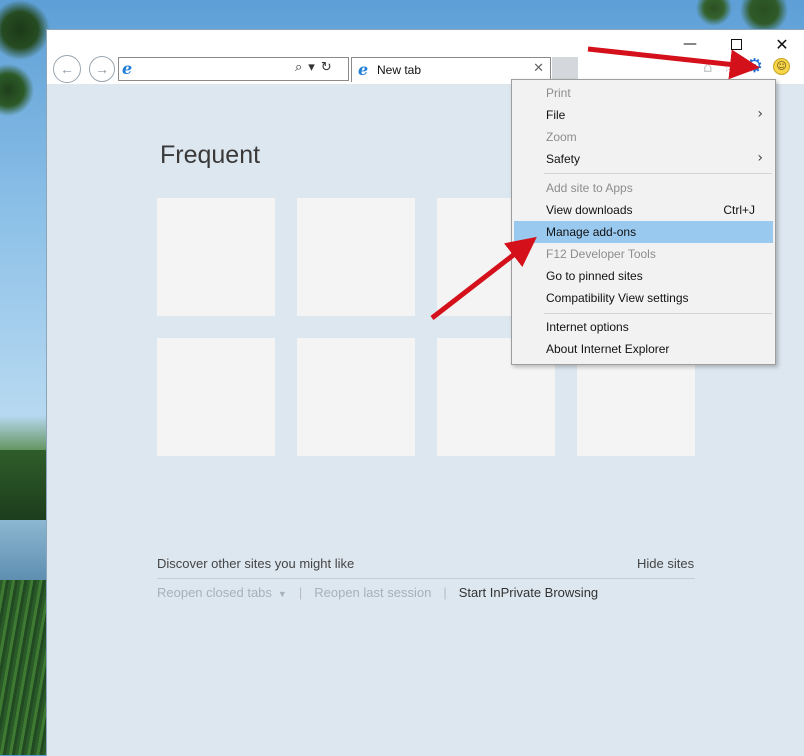 Image resolution: width=804 pixels, height=756 pixels. Describe the element at coordinates (426, 578) in the screenshot. I see `divider` at that location.